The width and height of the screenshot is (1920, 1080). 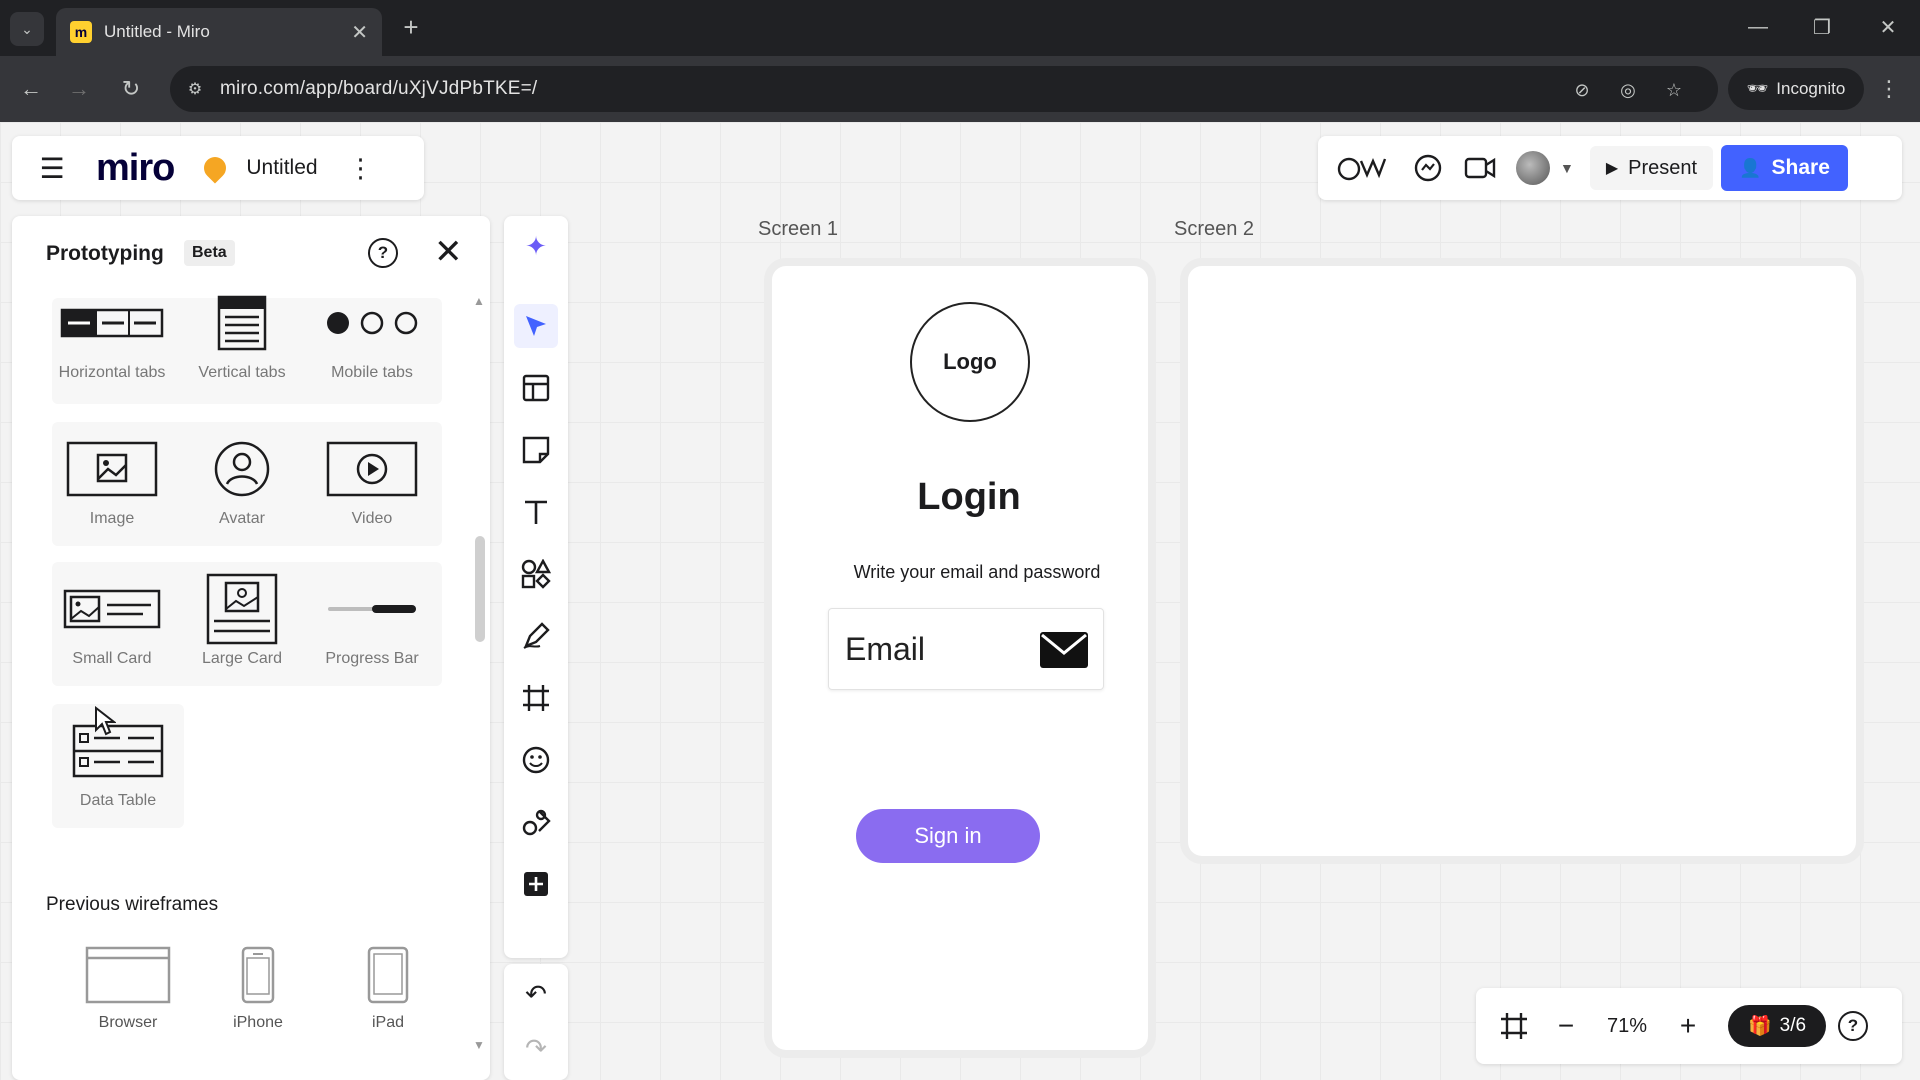 What do you see at coordinates (112, 469) in the screenshot?
I see `image-icon` at bounding box center [112, 469].